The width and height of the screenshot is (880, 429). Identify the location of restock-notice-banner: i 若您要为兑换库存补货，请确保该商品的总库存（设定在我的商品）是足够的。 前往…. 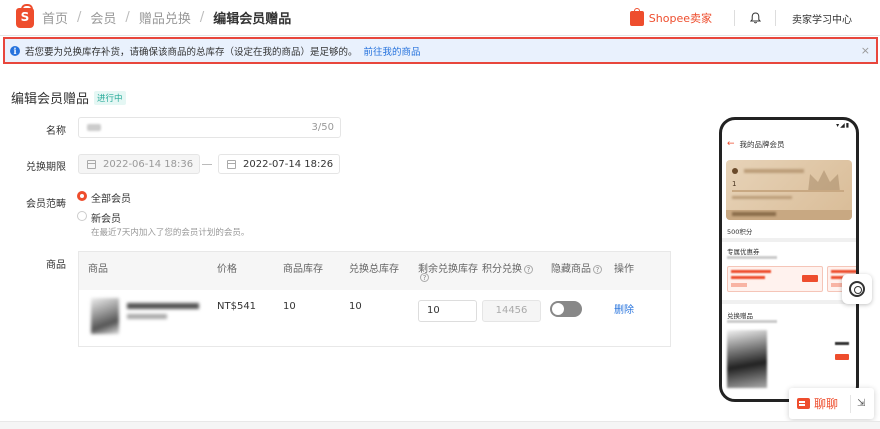
(440, 50).